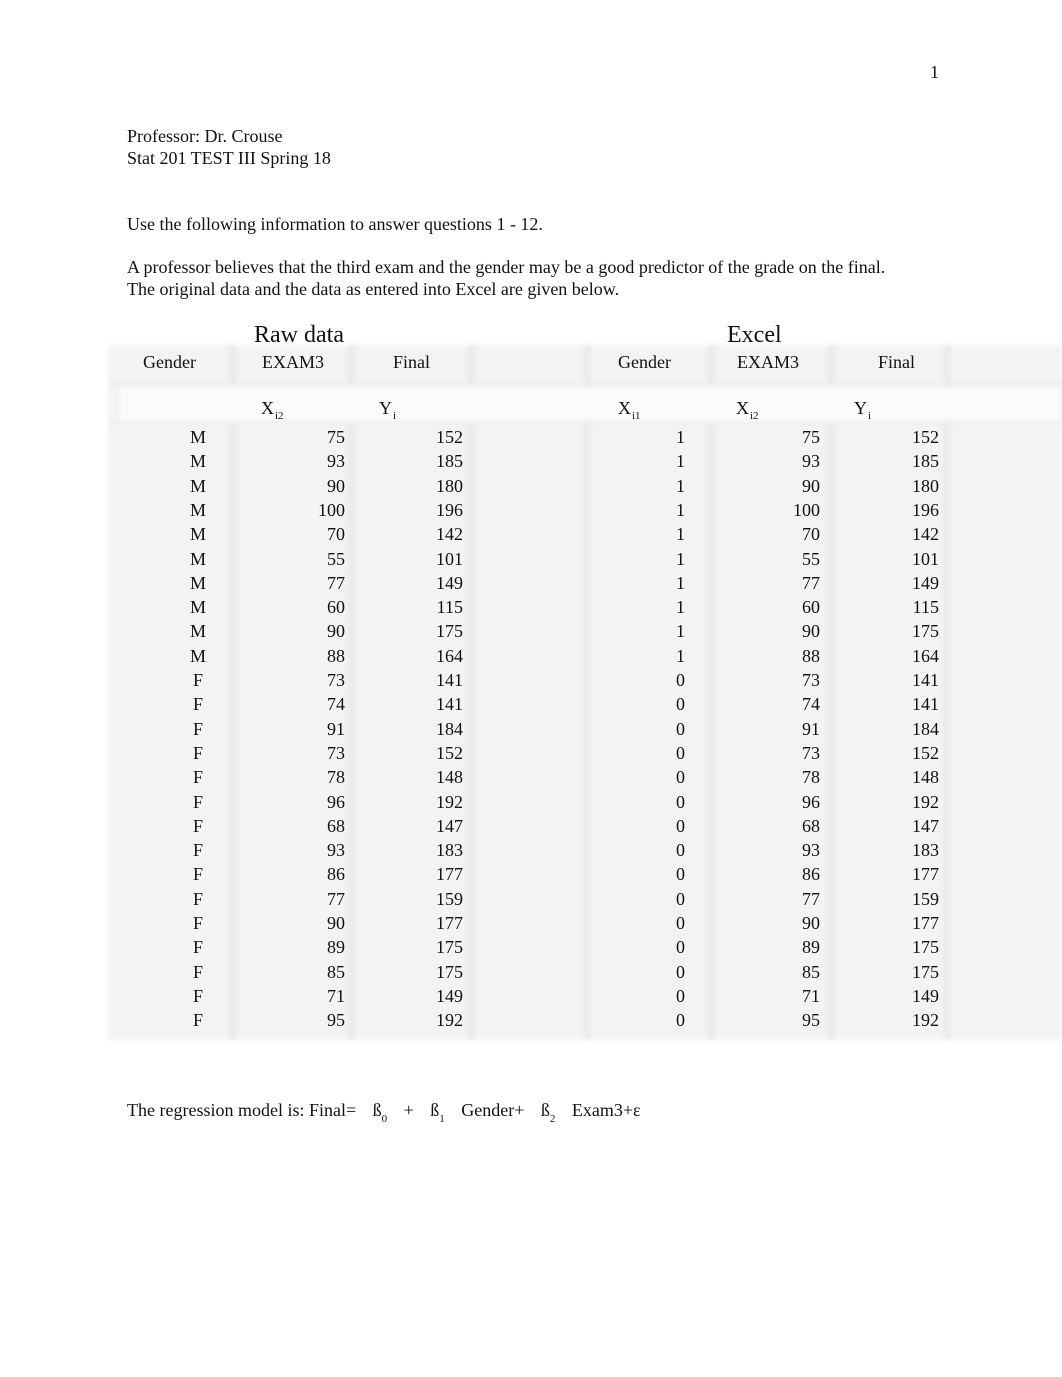 The height and width of the screenshot is (1377, 1062). I want to click on excel-cell: 73, so click(811, 680).